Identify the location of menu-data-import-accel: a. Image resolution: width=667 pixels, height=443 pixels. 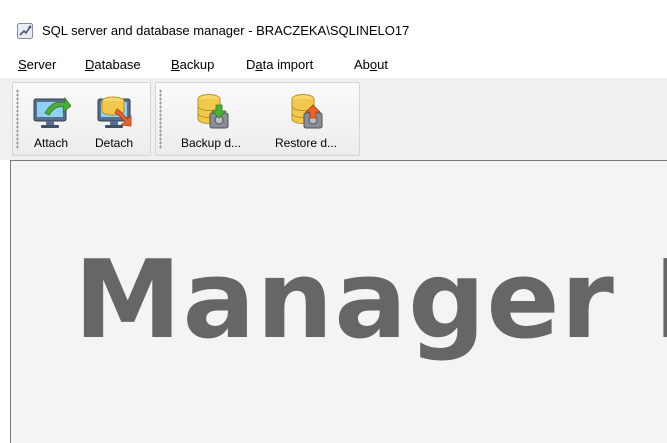
(259, 64).